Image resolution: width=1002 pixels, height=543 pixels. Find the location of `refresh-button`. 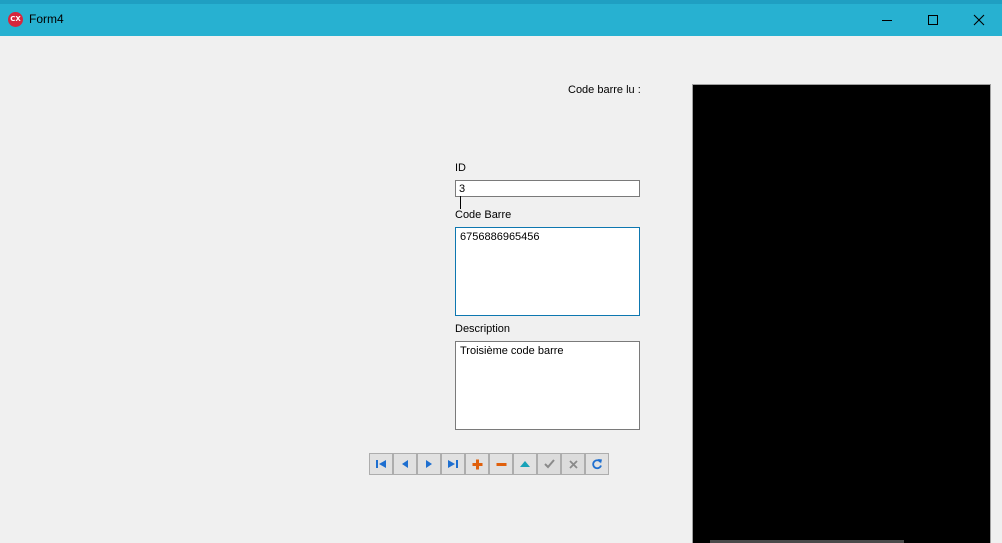

refresh-button is located at coordinates (597, 464).